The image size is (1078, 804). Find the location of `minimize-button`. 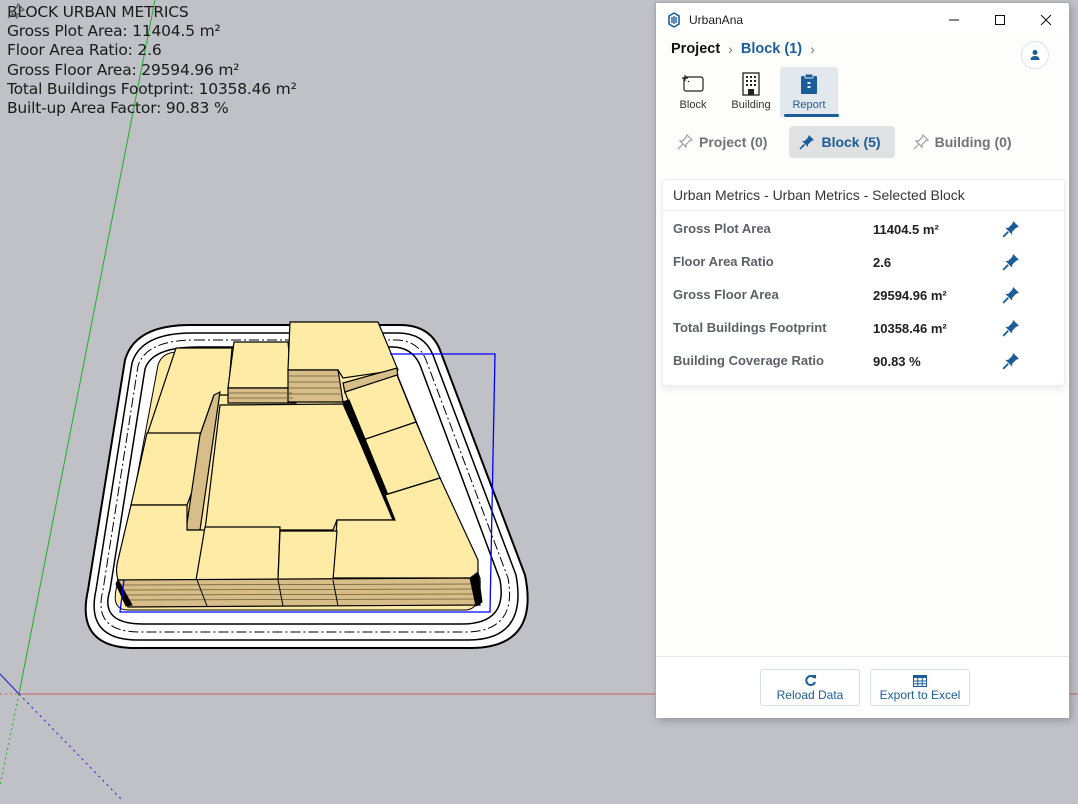

minimize-button is located at coordinates (954, 20).